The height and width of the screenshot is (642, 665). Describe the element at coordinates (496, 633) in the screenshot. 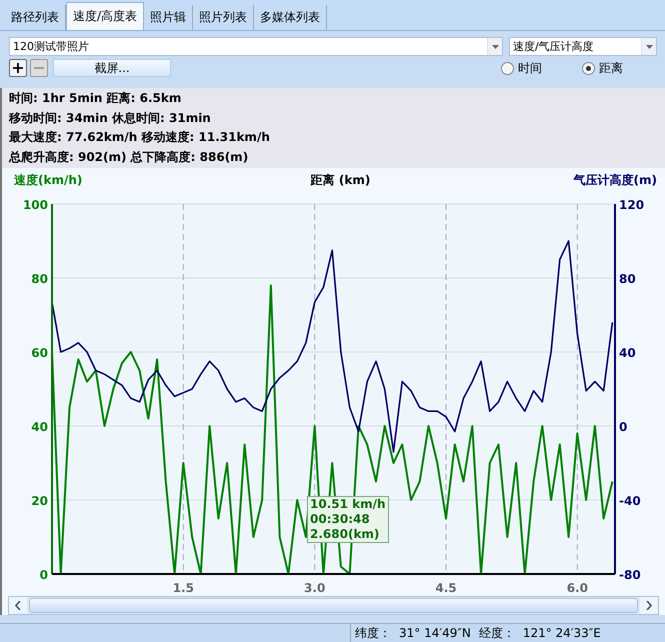

I see `longitude-label: 经度：` at that location.